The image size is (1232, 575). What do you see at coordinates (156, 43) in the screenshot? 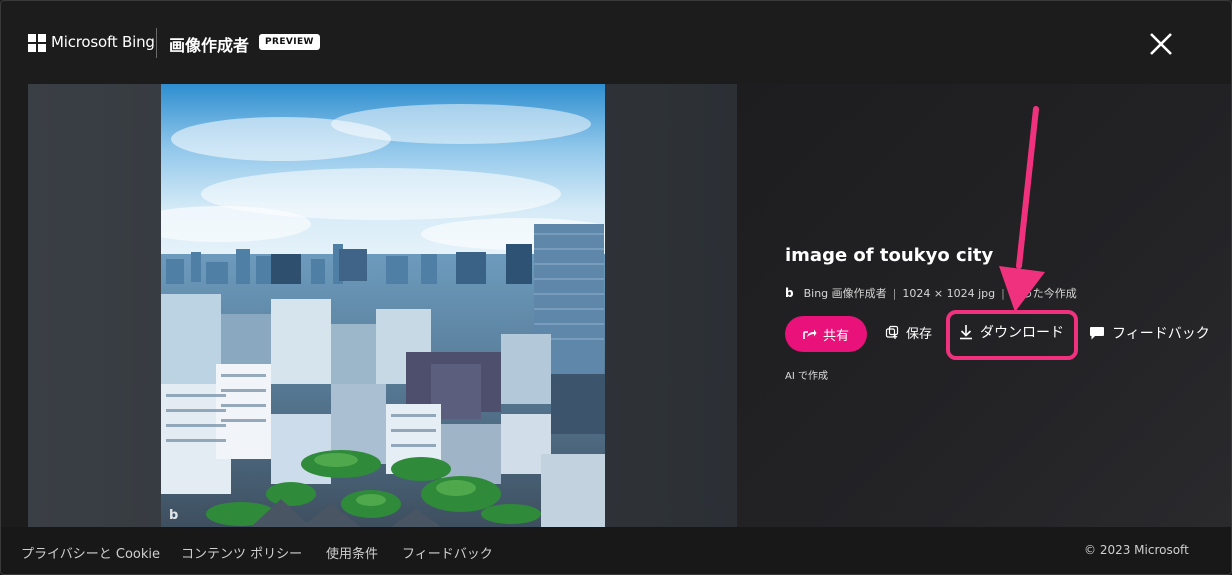
I see `header-divider` at bounding box center [156, 43].